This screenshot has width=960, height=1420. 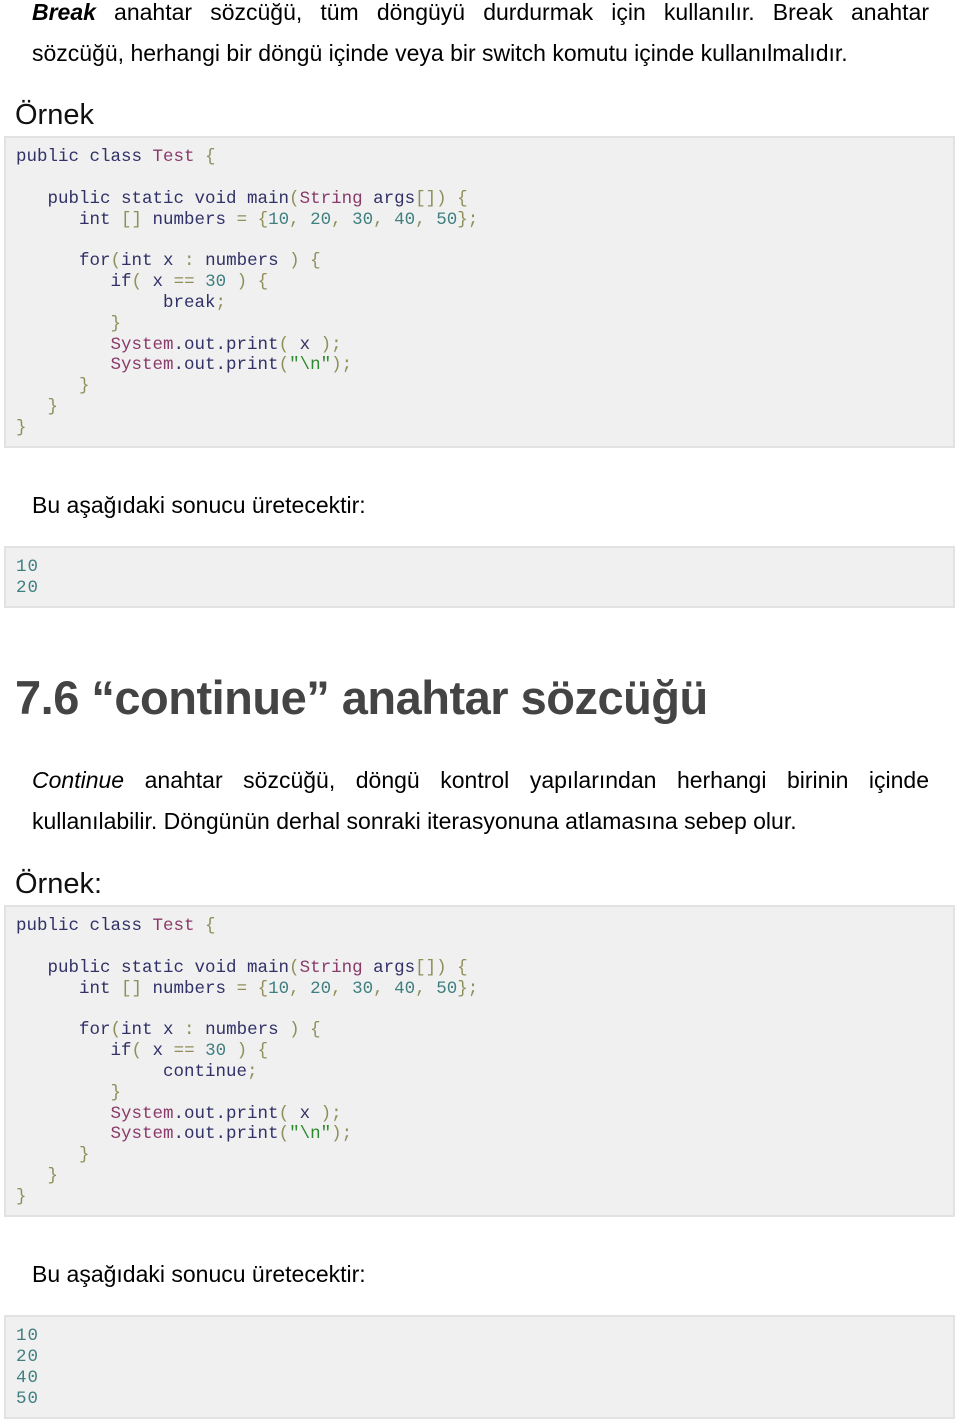 I want to click on output-block-continue: 10 20 40 50, so click(x=479, y=1367).